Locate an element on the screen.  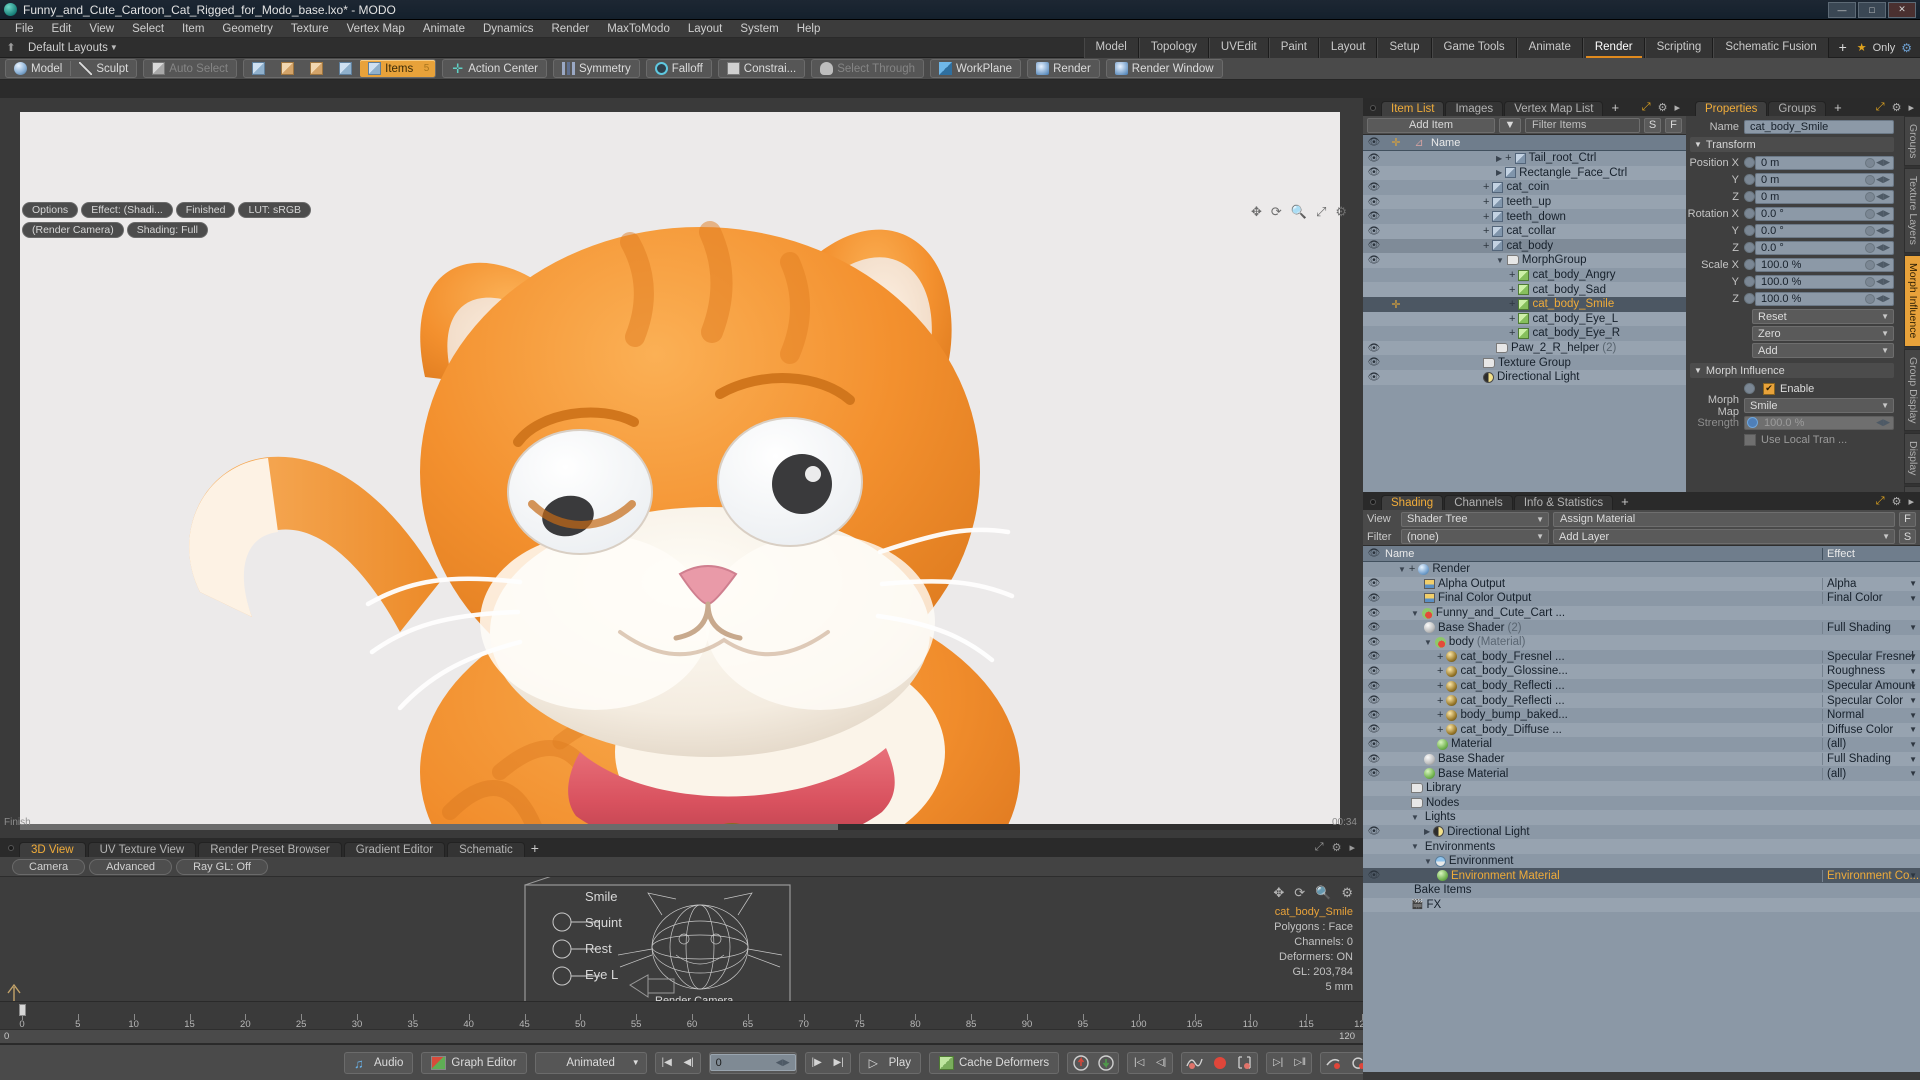
lock-cell: ✛ is located at coordinates (1396, 304).